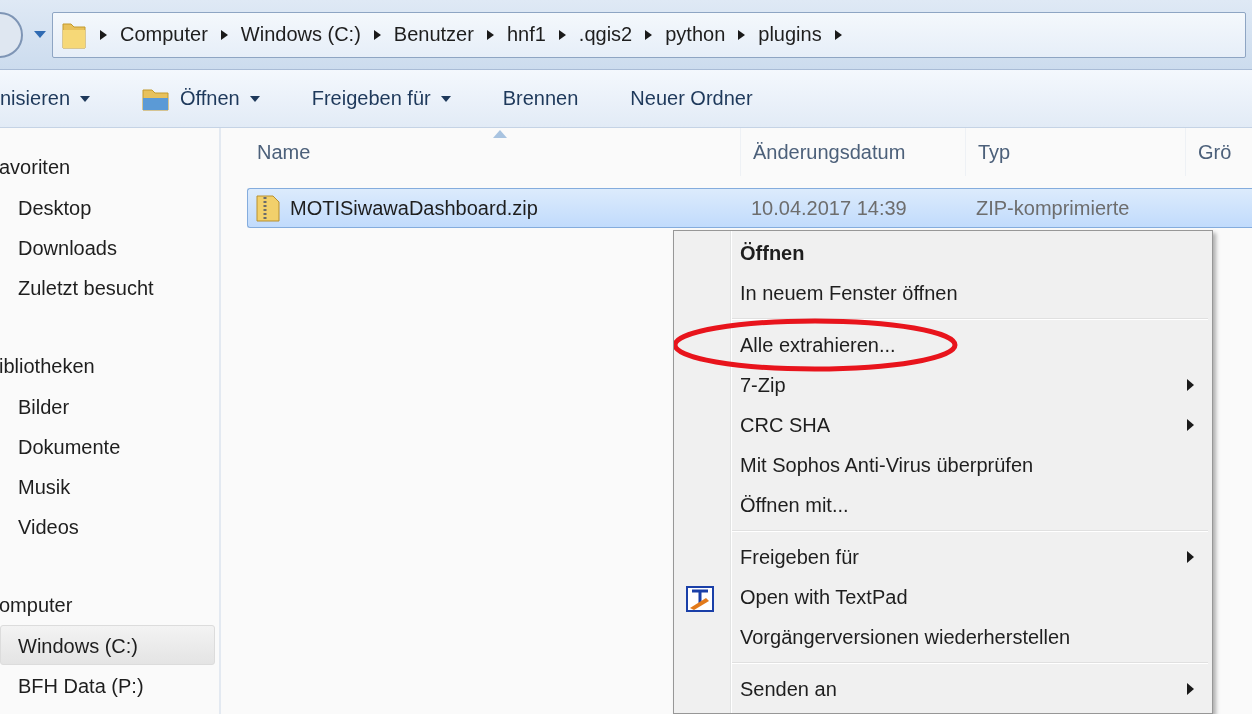  I want to click on zip-folder-icon, so click(268, 208).